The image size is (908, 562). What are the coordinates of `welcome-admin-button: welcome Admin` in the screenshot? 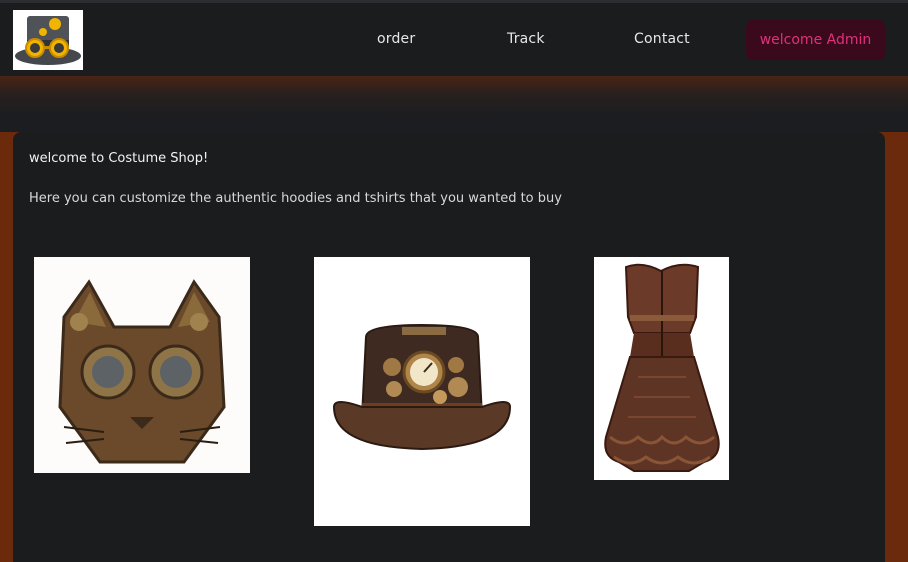 It's located at (815, 40).